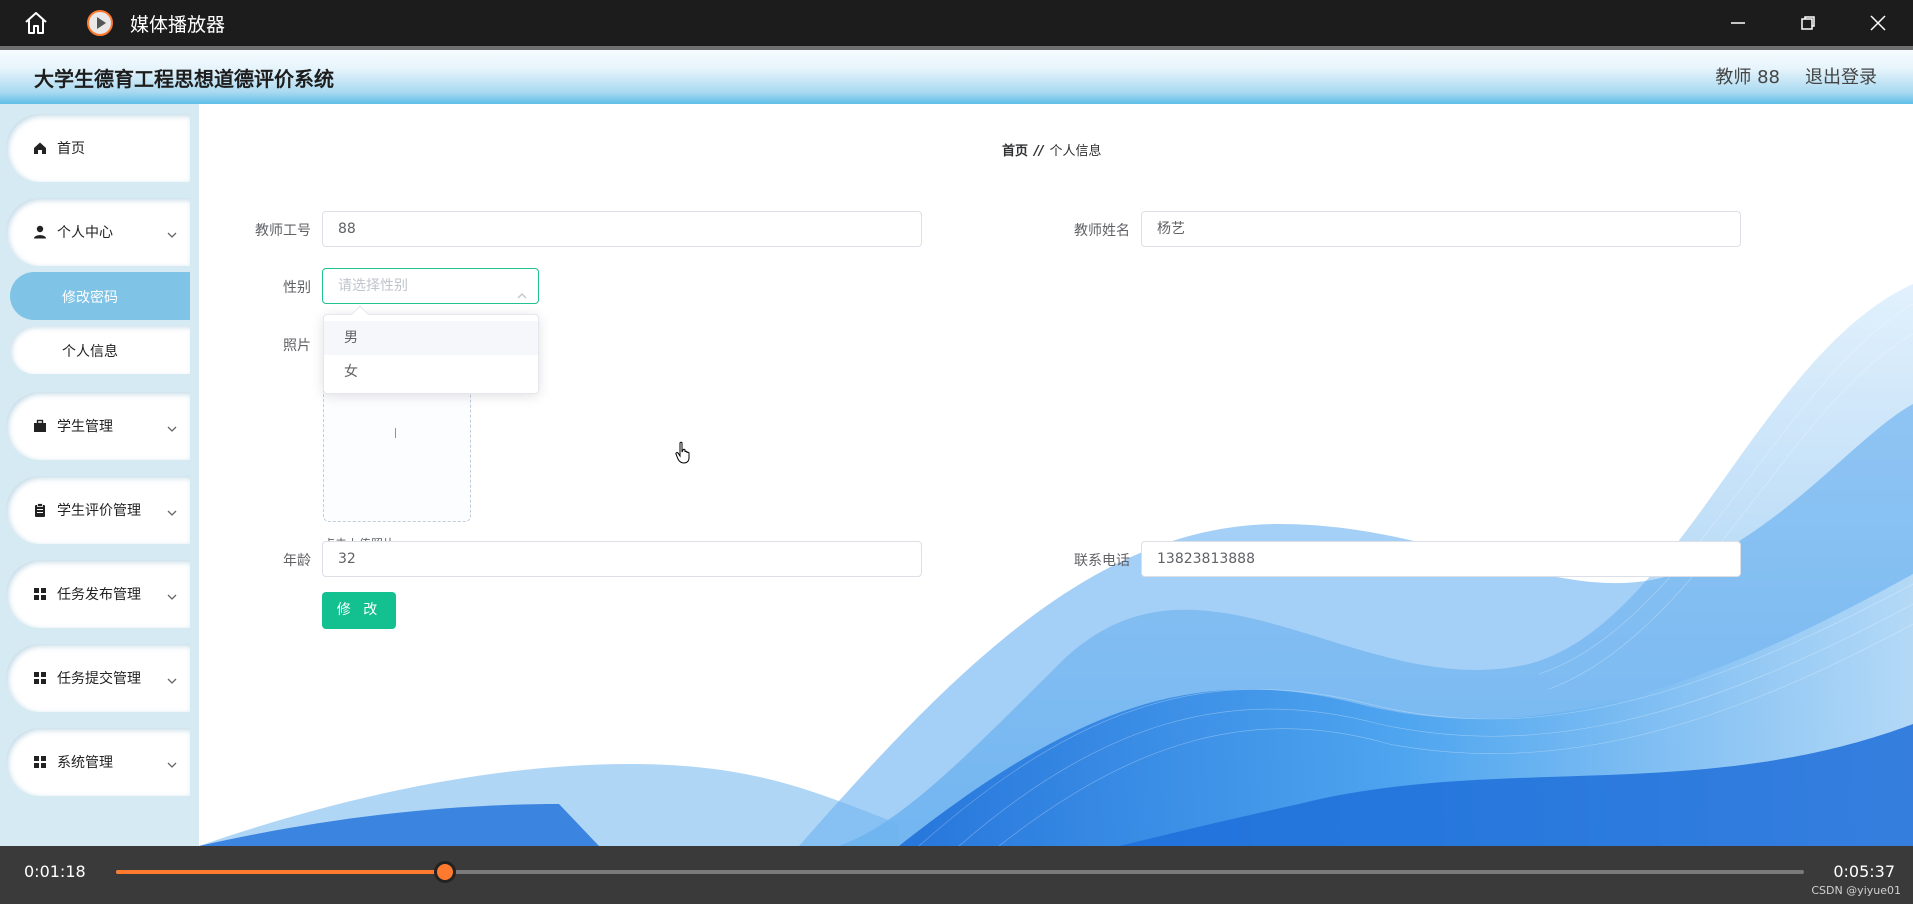 This screenshot has height=904, width=1913. What do you see at coordinates (1738, 23) in the screenshot?
I see `minimize-icon` at bounding box center [1738, 23].